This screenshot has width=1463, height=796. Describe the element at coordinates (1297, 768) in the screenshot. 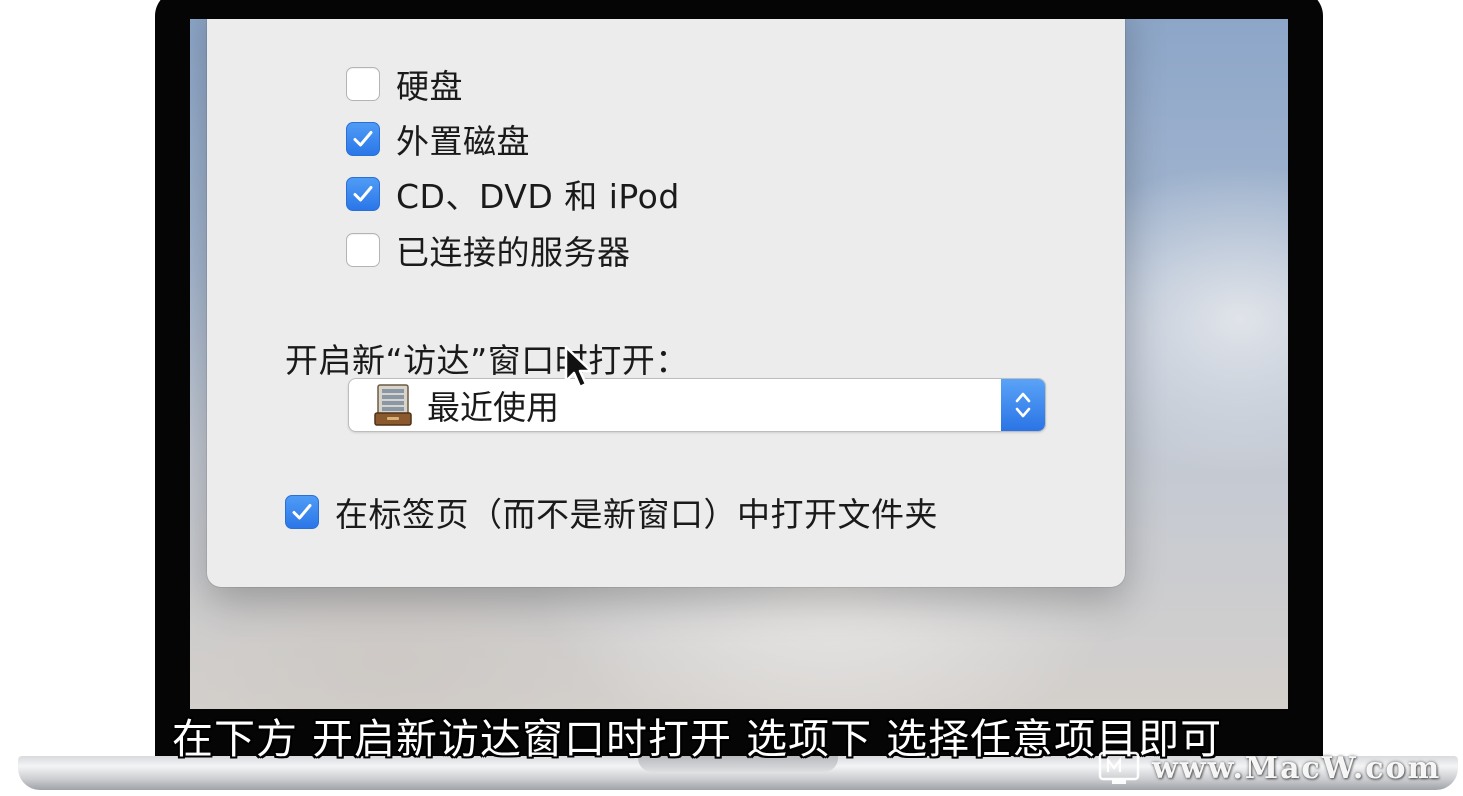

I see `watermark-text: www.MacW.com` at that location.